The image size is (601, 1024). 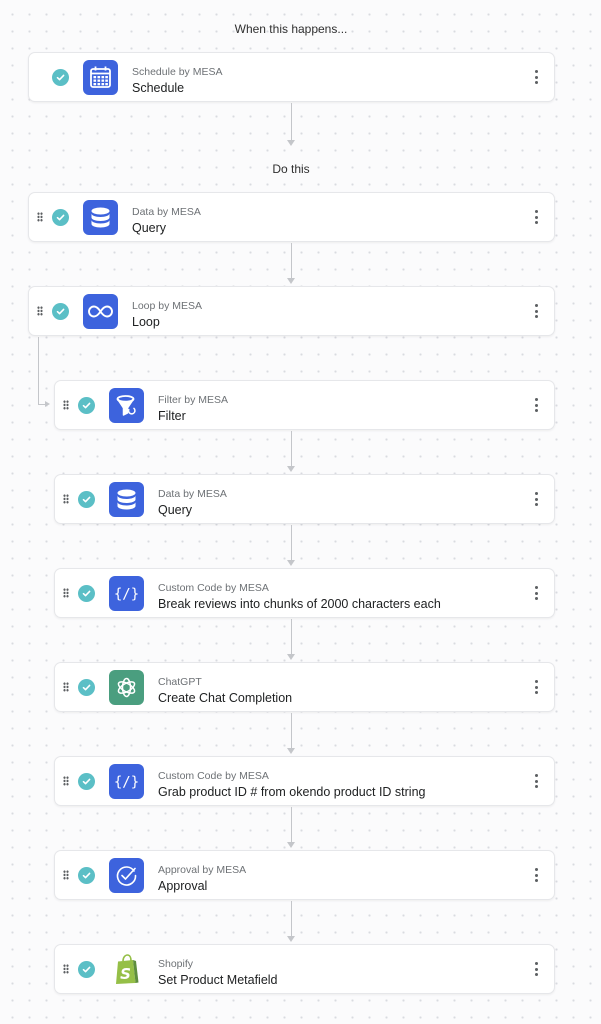 I want to click on loop-branch-line, so click(x=38, y=371).